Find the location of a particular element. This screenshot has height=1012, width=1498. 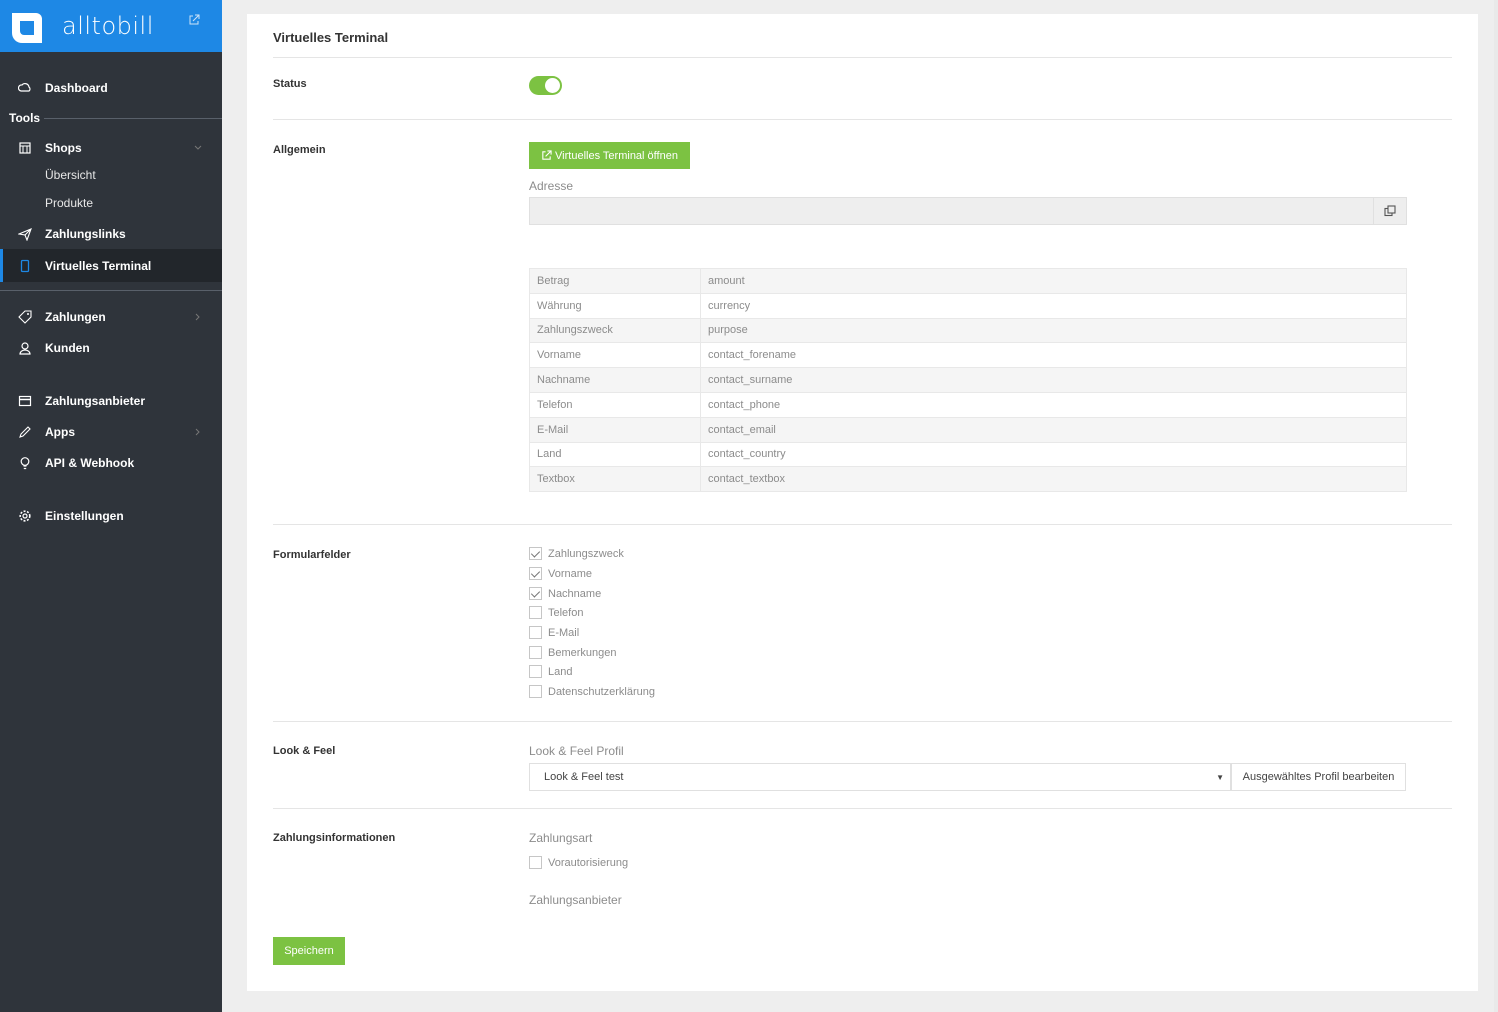

checkbox-label: Zahlungszweck is located at coordinates (586, 553).